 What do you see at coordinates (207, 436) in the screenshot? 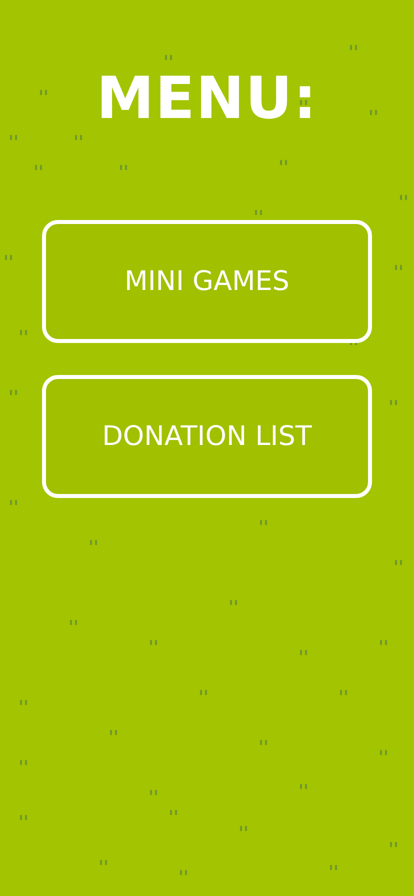
I see `menu-button: DONATION LIST` at bounding box center [207, 436].